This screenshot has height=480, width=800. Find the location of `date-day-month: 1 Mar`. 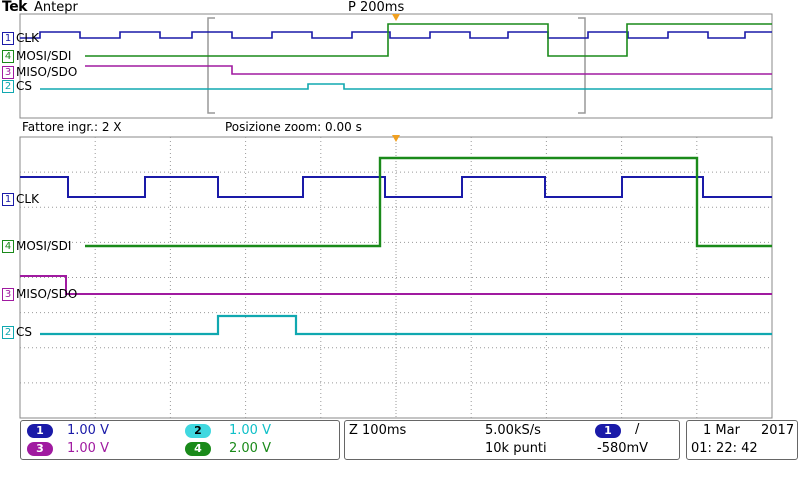

date-day-month: 1 Mar is located at coordinates (721, 430).